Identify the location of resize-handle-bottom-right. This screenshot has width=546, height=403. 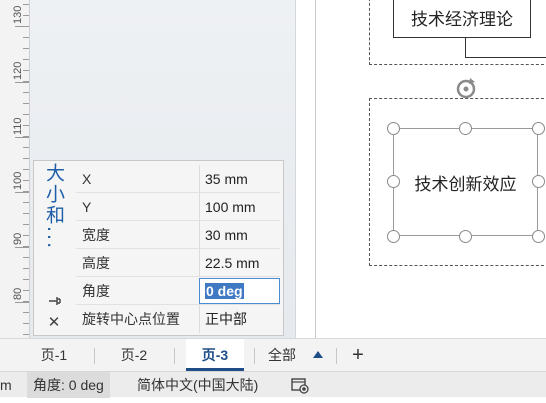
(538, 236).